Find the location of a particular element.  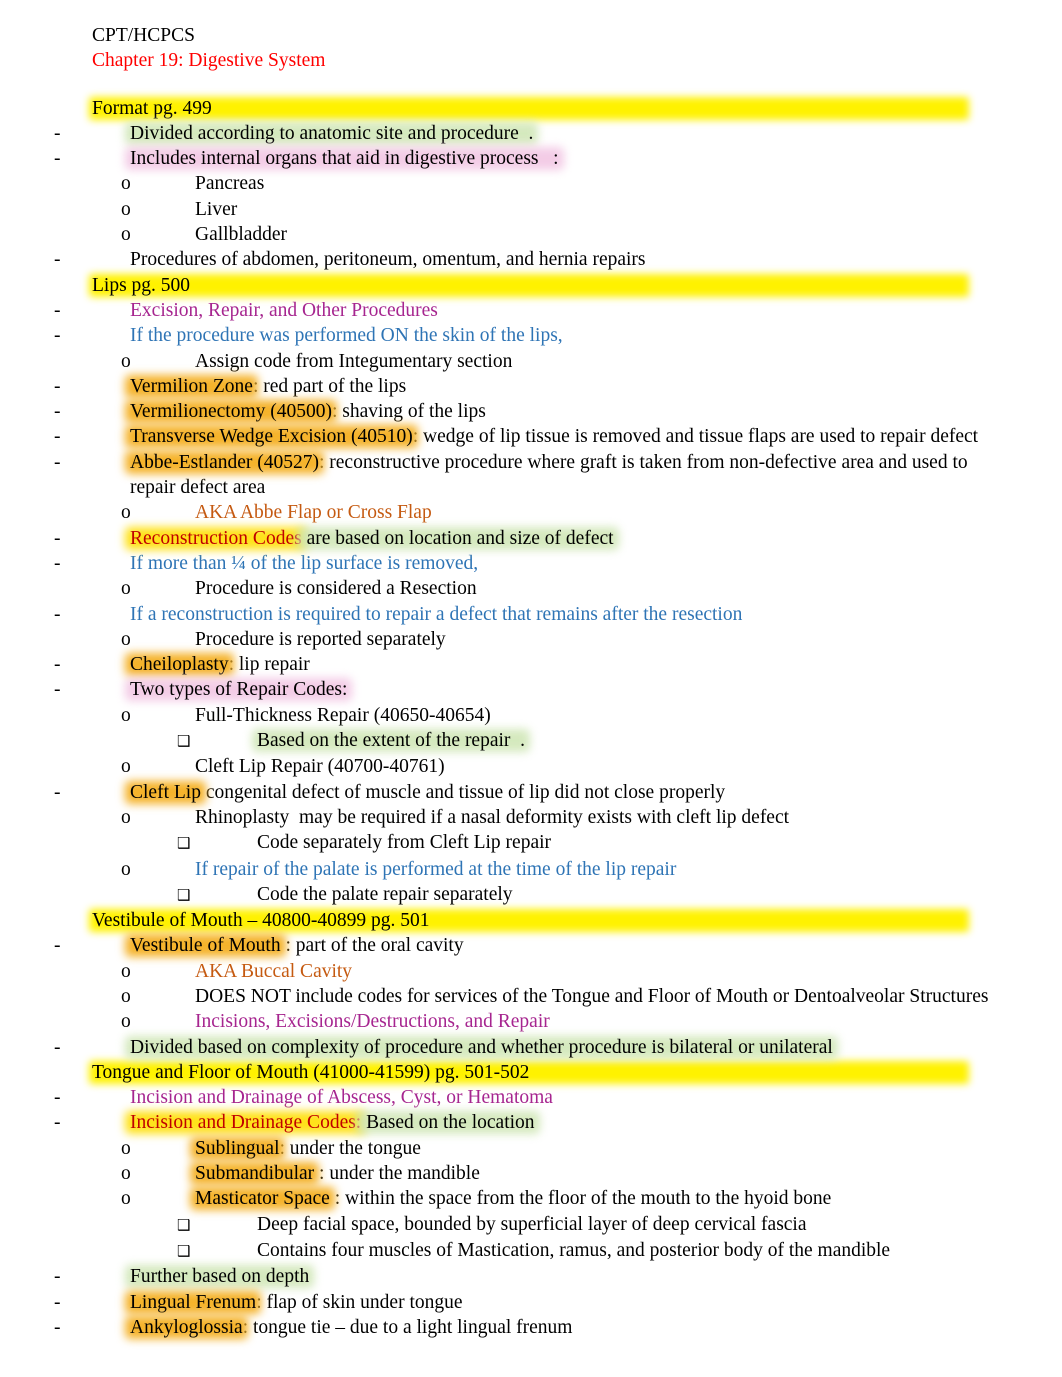

list-item: o Gallbladder is located at coordinates (542, 234).